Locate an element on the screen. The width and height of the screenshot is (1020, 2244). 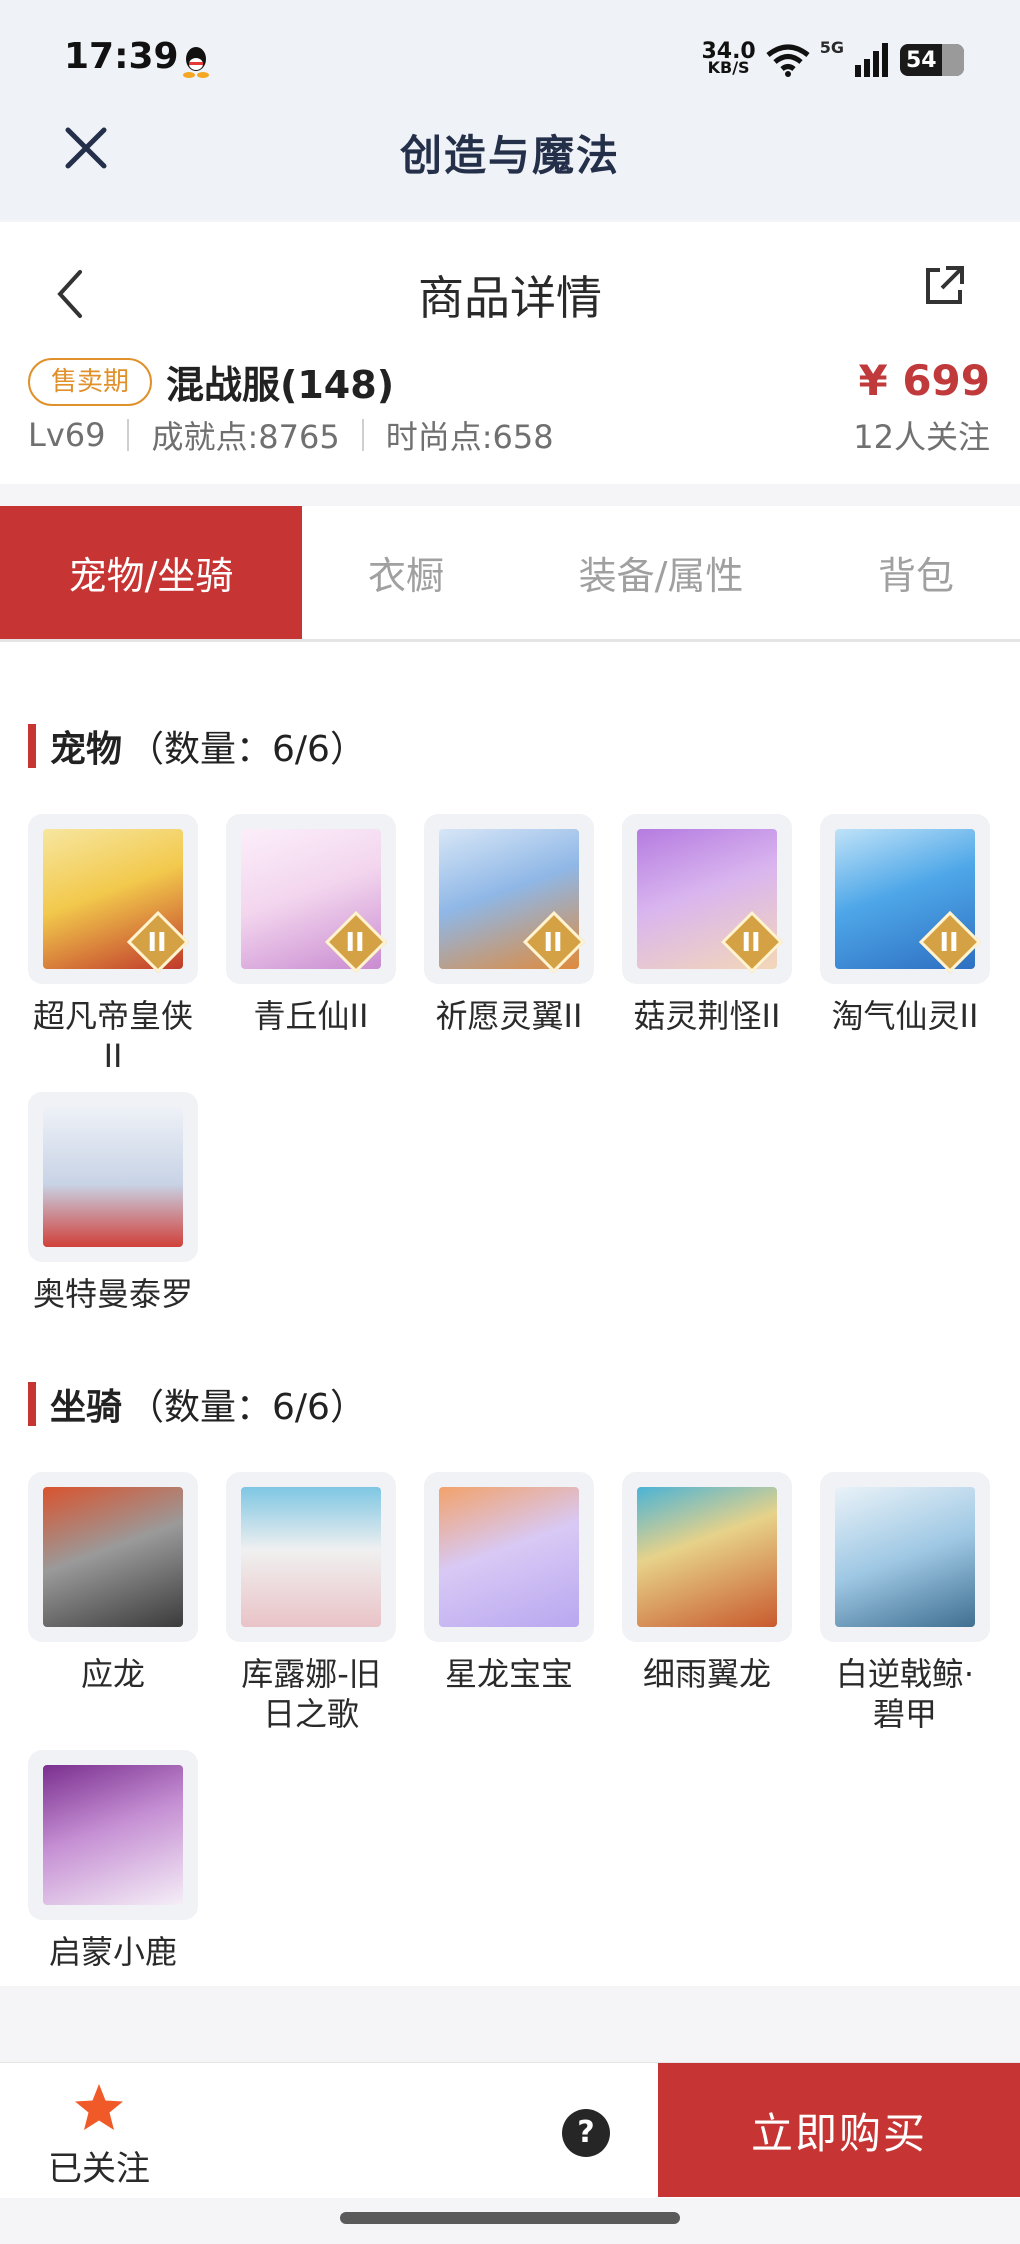
pet-item: II 青丘仙II is located at coordinates (311, 925).